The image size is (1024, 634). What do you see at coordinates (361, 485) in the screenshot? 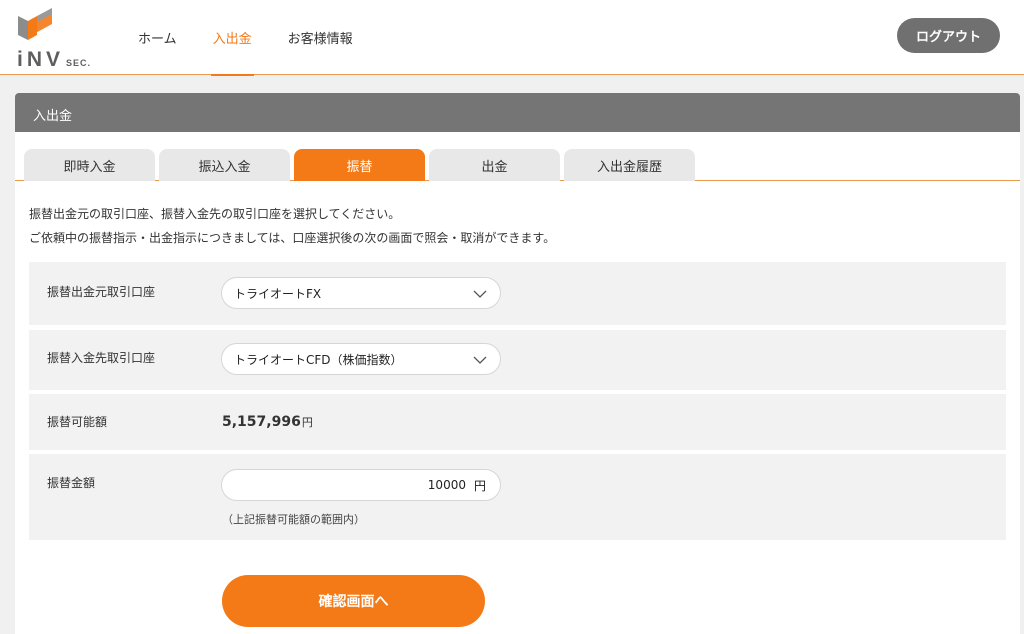
I see `transfer-amount-input: 10000 円` at bounding box center [361, 485].